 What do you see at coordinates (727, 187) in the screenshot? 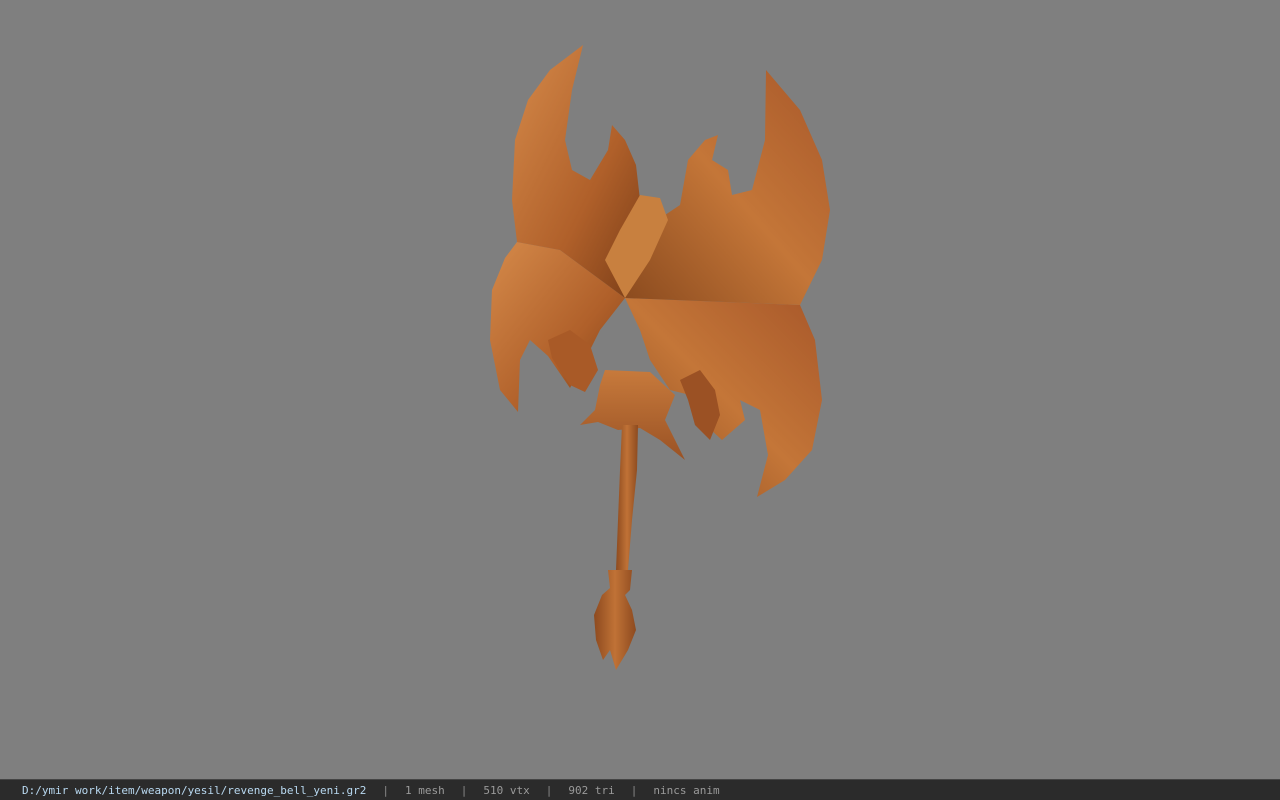
I see `upper-right-horn` at bounding box center [727, 187].